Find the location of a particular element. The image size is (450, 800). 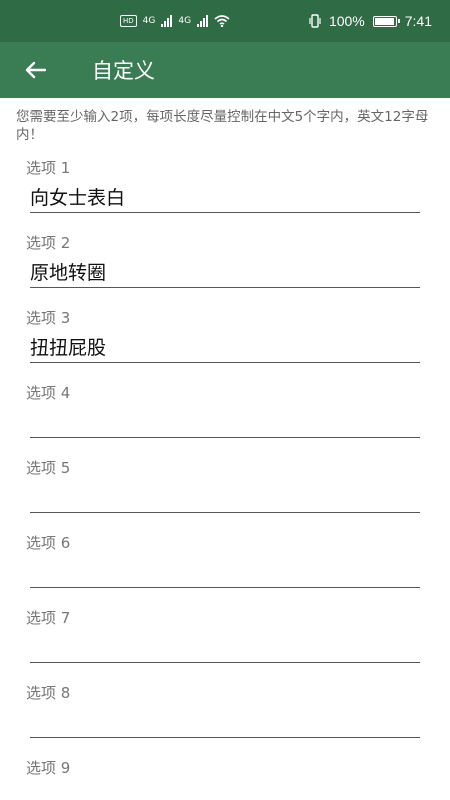

signal-icon is located at coordinates (167, 21).